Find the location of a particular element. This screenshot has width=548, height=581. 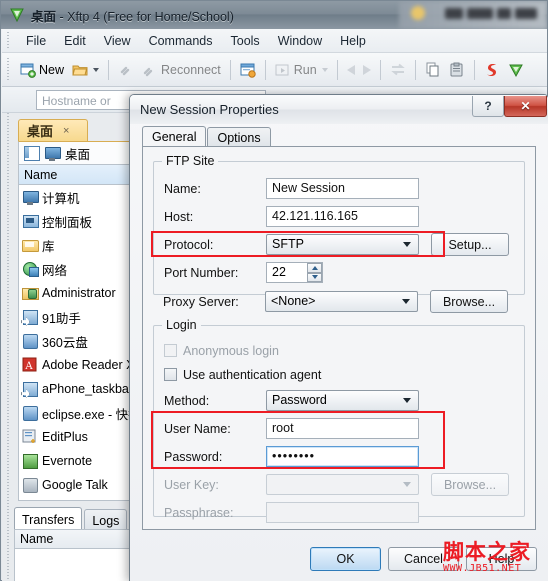

xshell-button is located at coordinates (492, 70).